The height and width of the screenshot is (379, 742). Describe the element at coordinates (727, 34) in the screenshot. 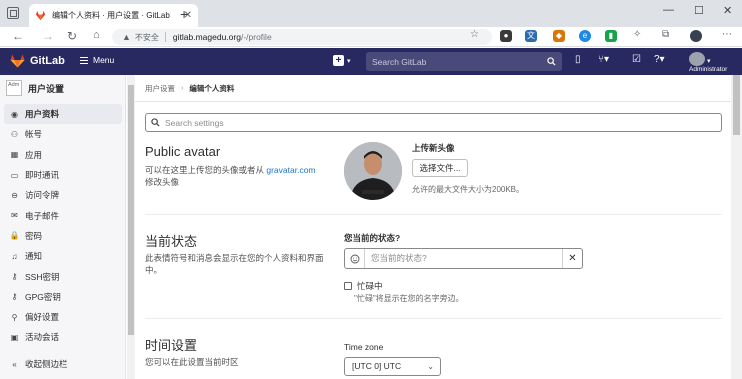

I see `more-menu-icon: ⋯` at that location.